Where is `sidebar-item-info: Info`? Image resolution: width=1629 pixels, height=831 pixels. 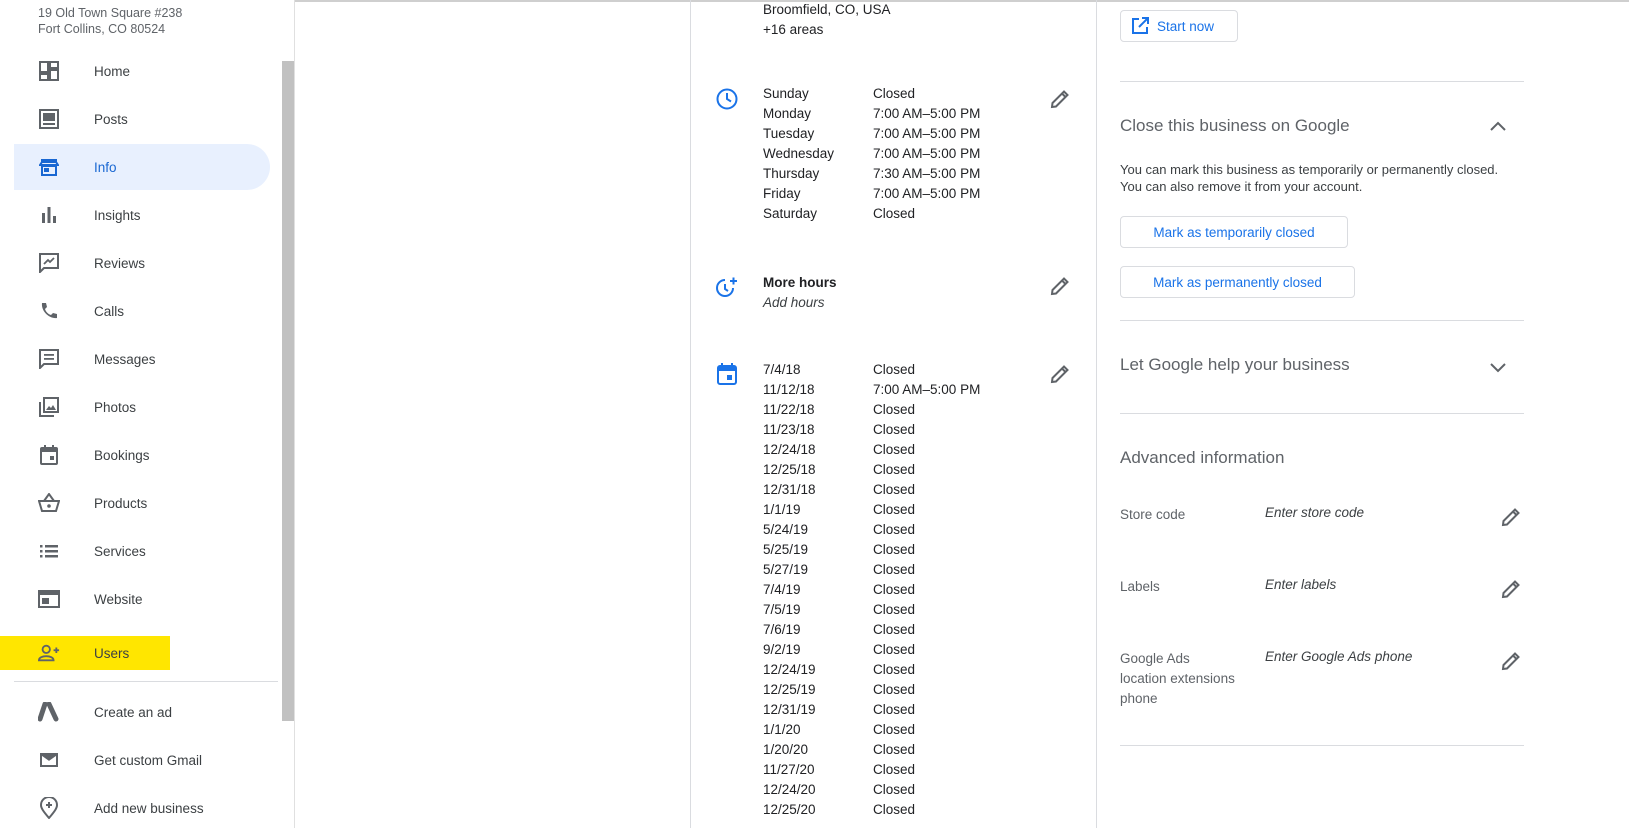 sidebar-item-info: Info is located at coordinates (142, 167).